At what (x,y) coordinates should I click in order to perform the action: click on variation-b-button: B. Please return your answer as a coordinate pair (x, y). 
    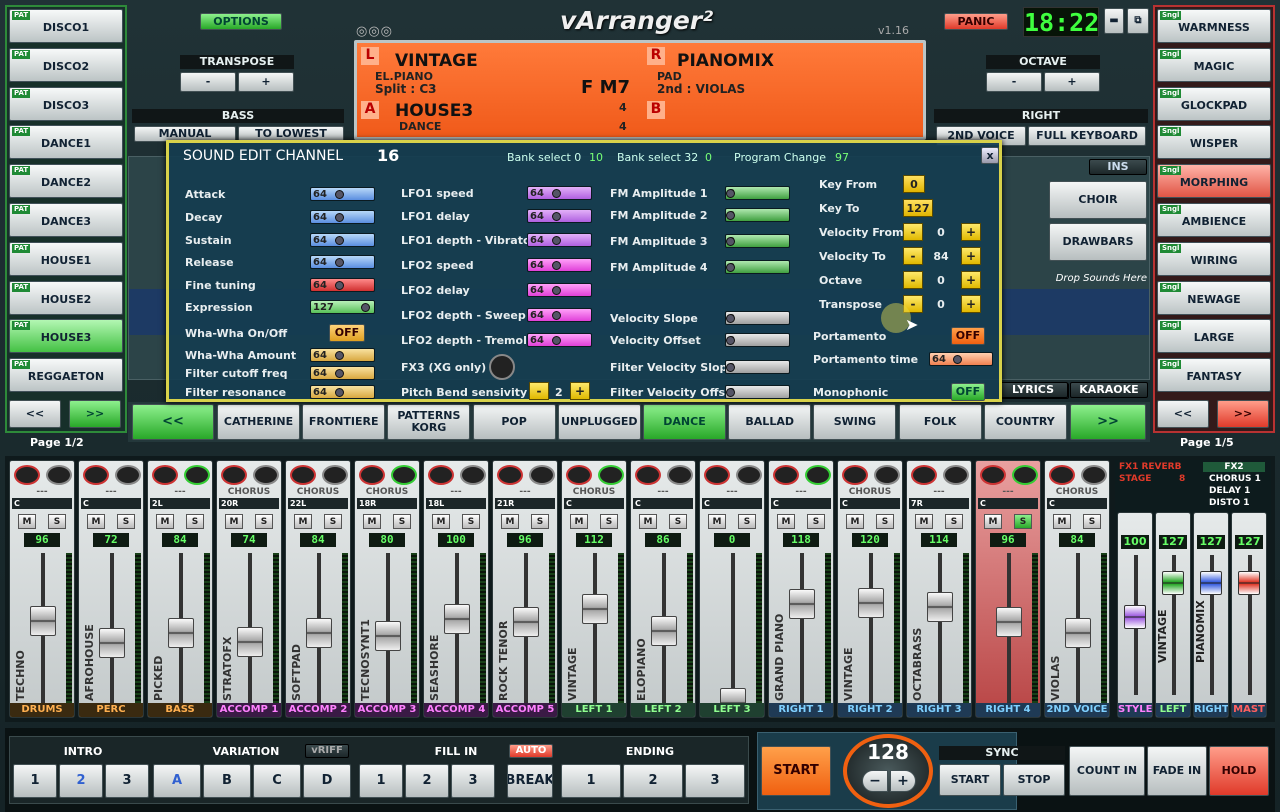
    Looking at the image, I should click on (227, 781).